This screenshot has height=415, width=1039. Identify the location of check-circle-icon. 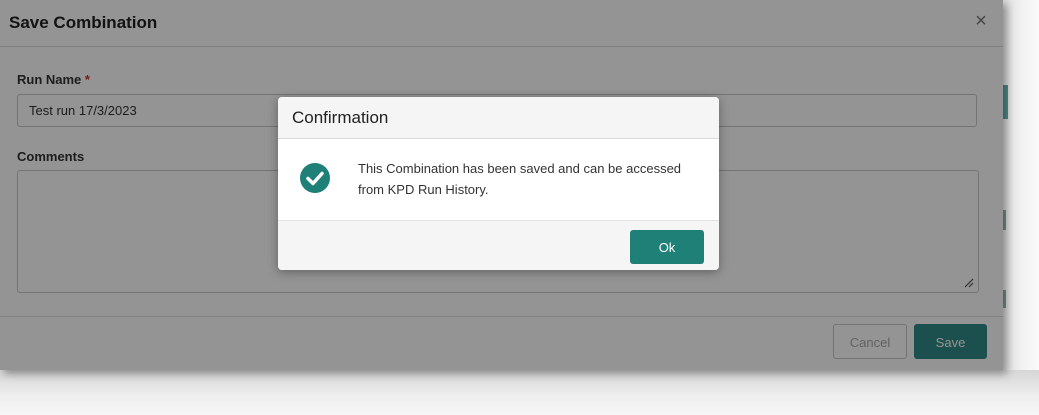
(315, 178).